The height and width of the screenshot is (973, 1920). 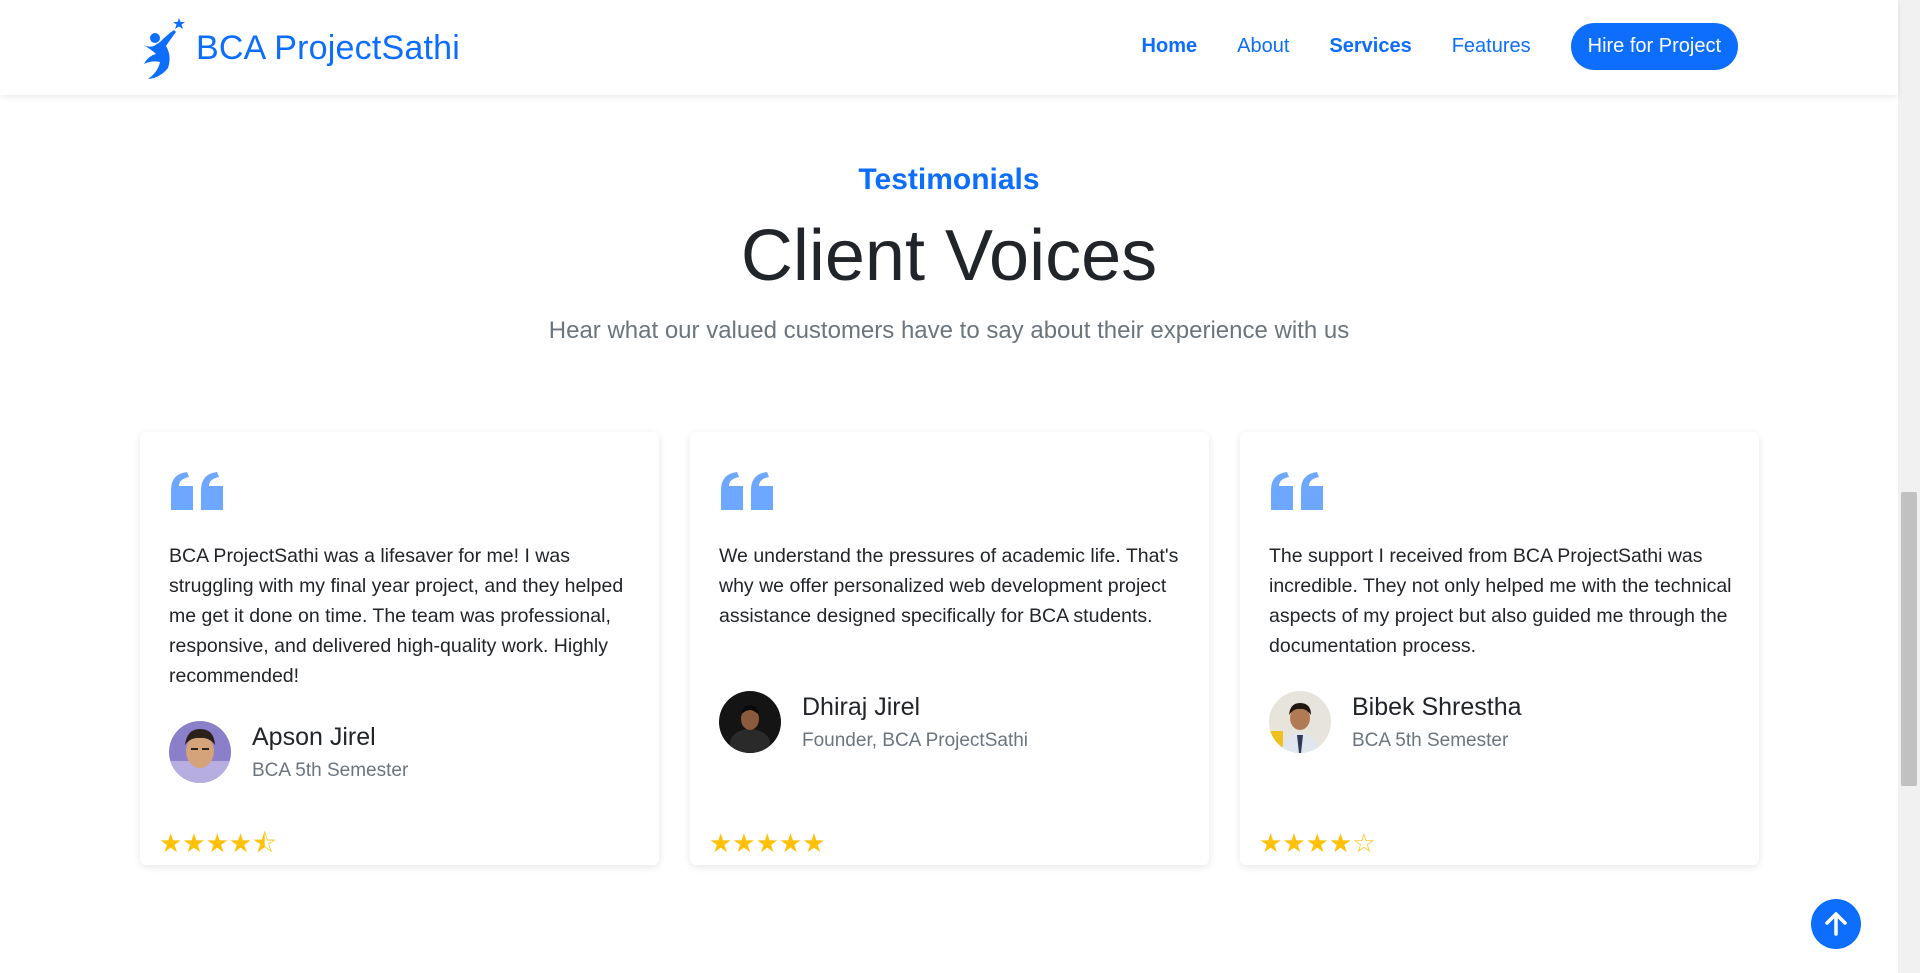 I want to click on nav-home: Home, so click(x=1170, y=46).